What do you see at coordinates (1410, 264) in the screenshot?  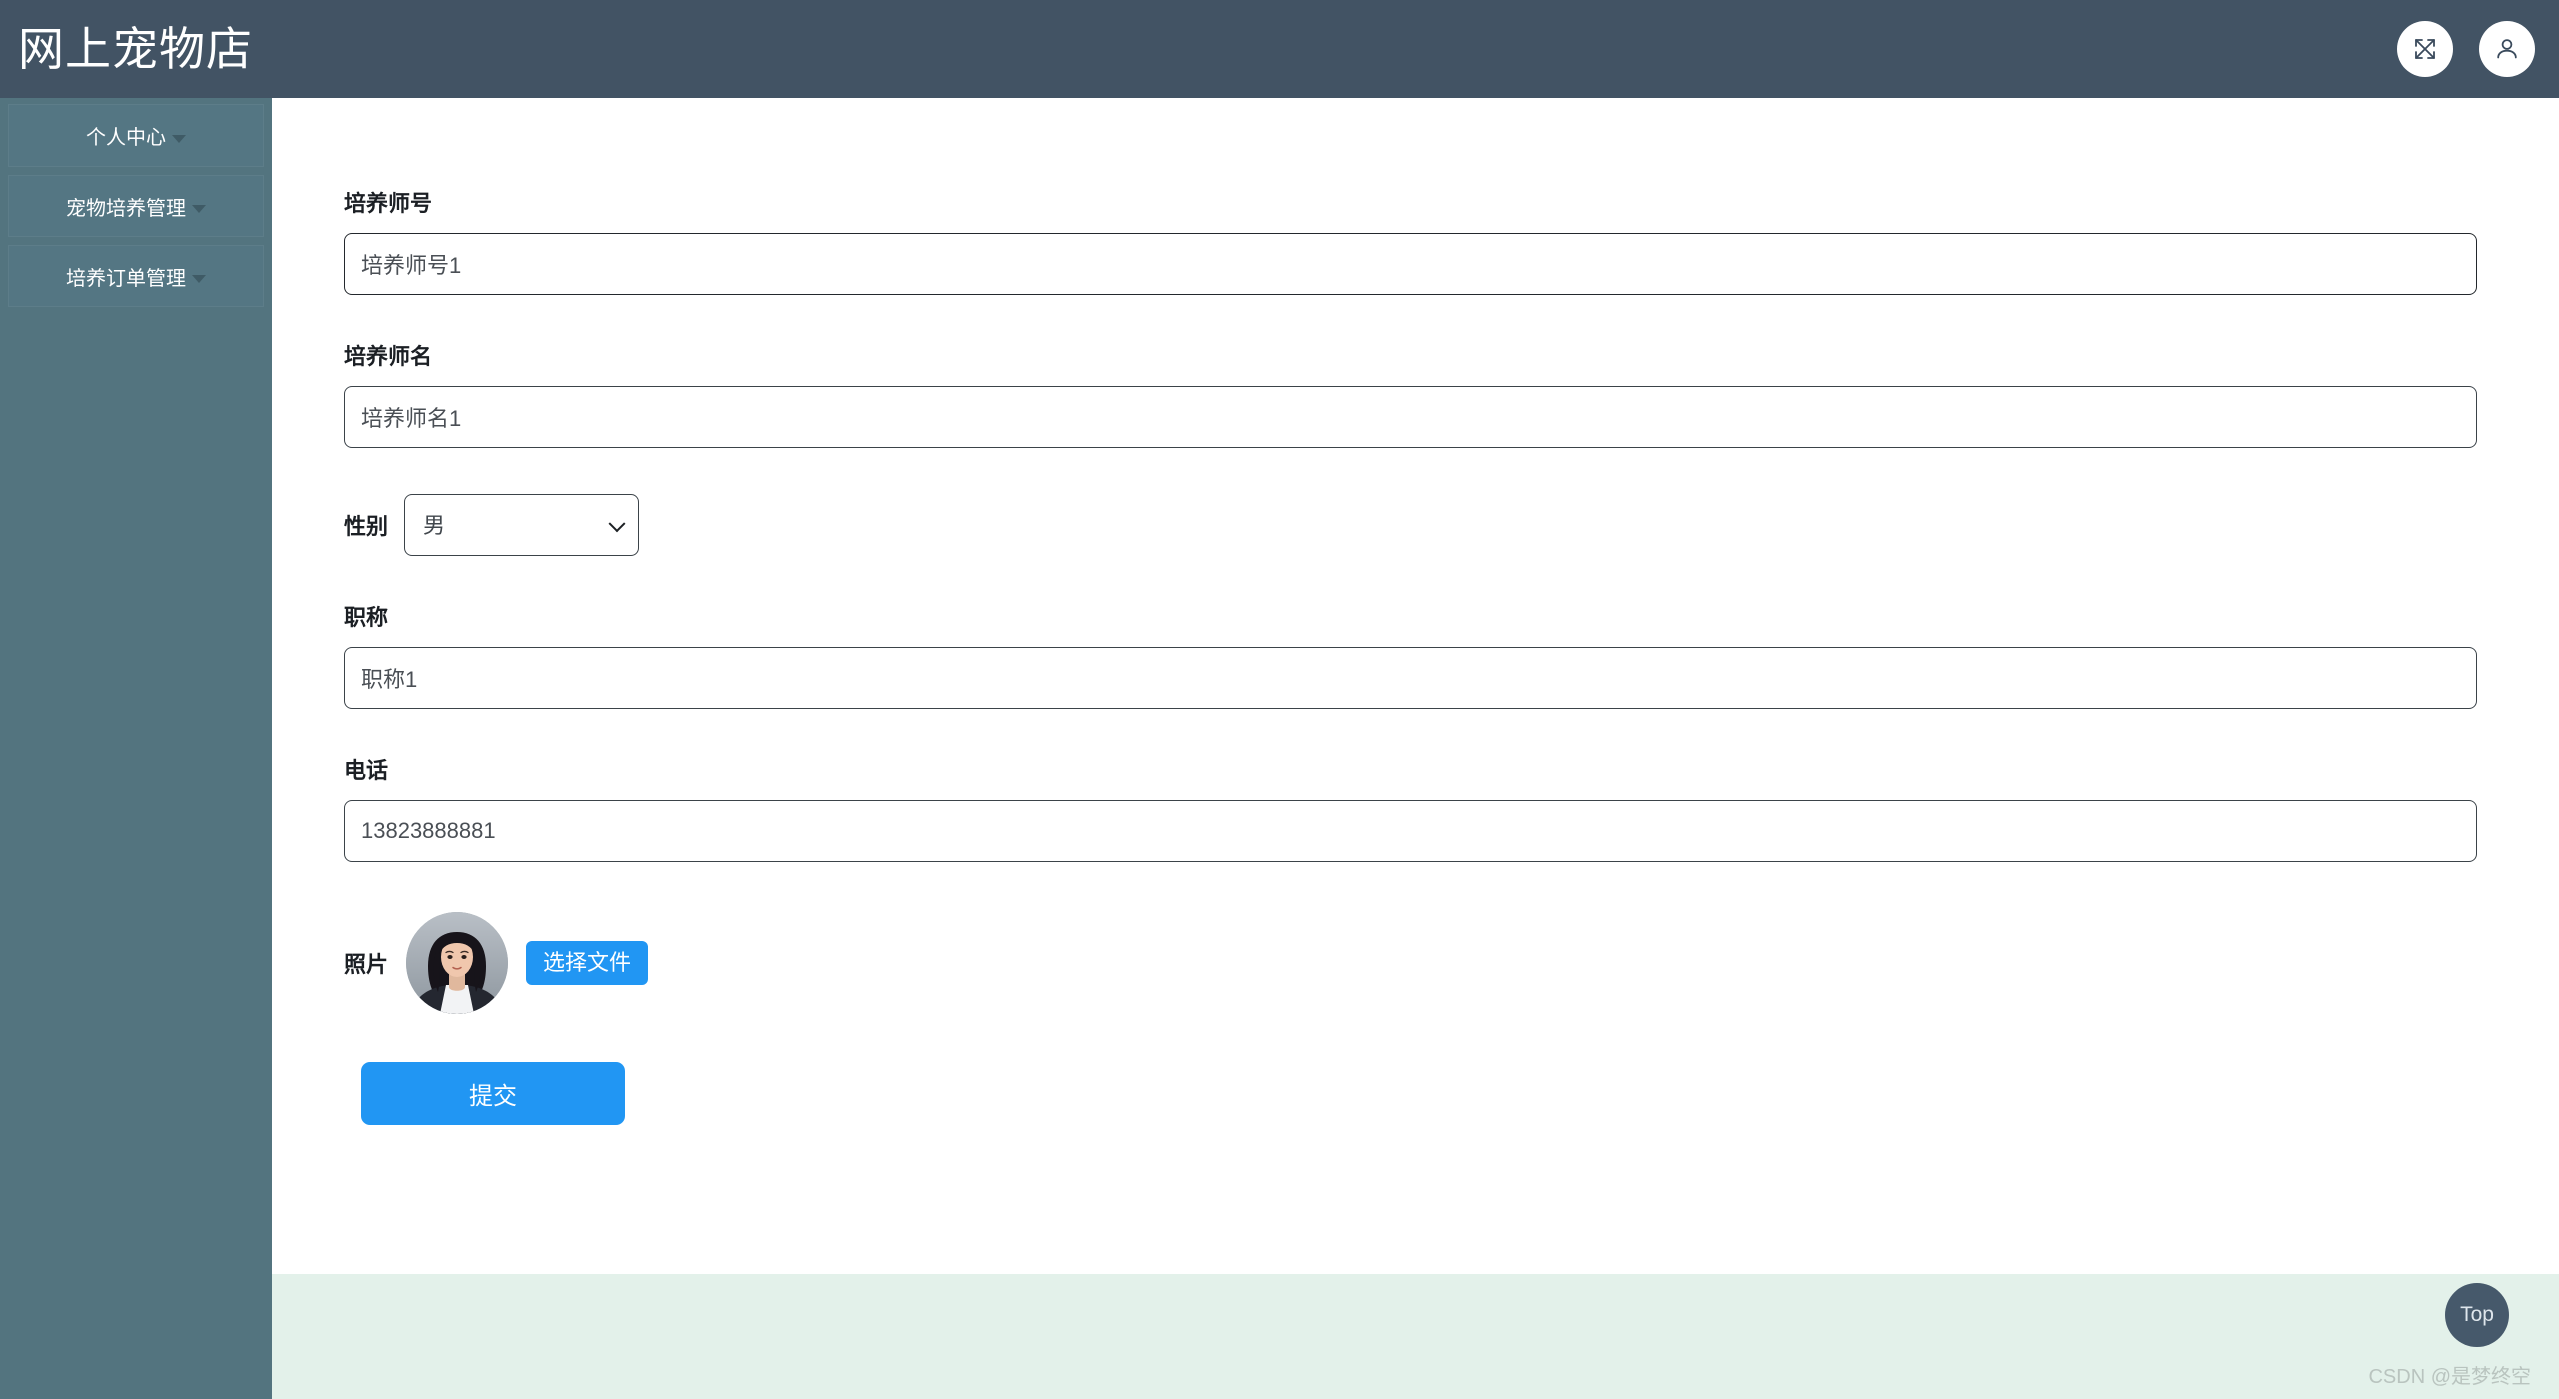 I see `trainer-no-input` at bounding box center [1410, 264].